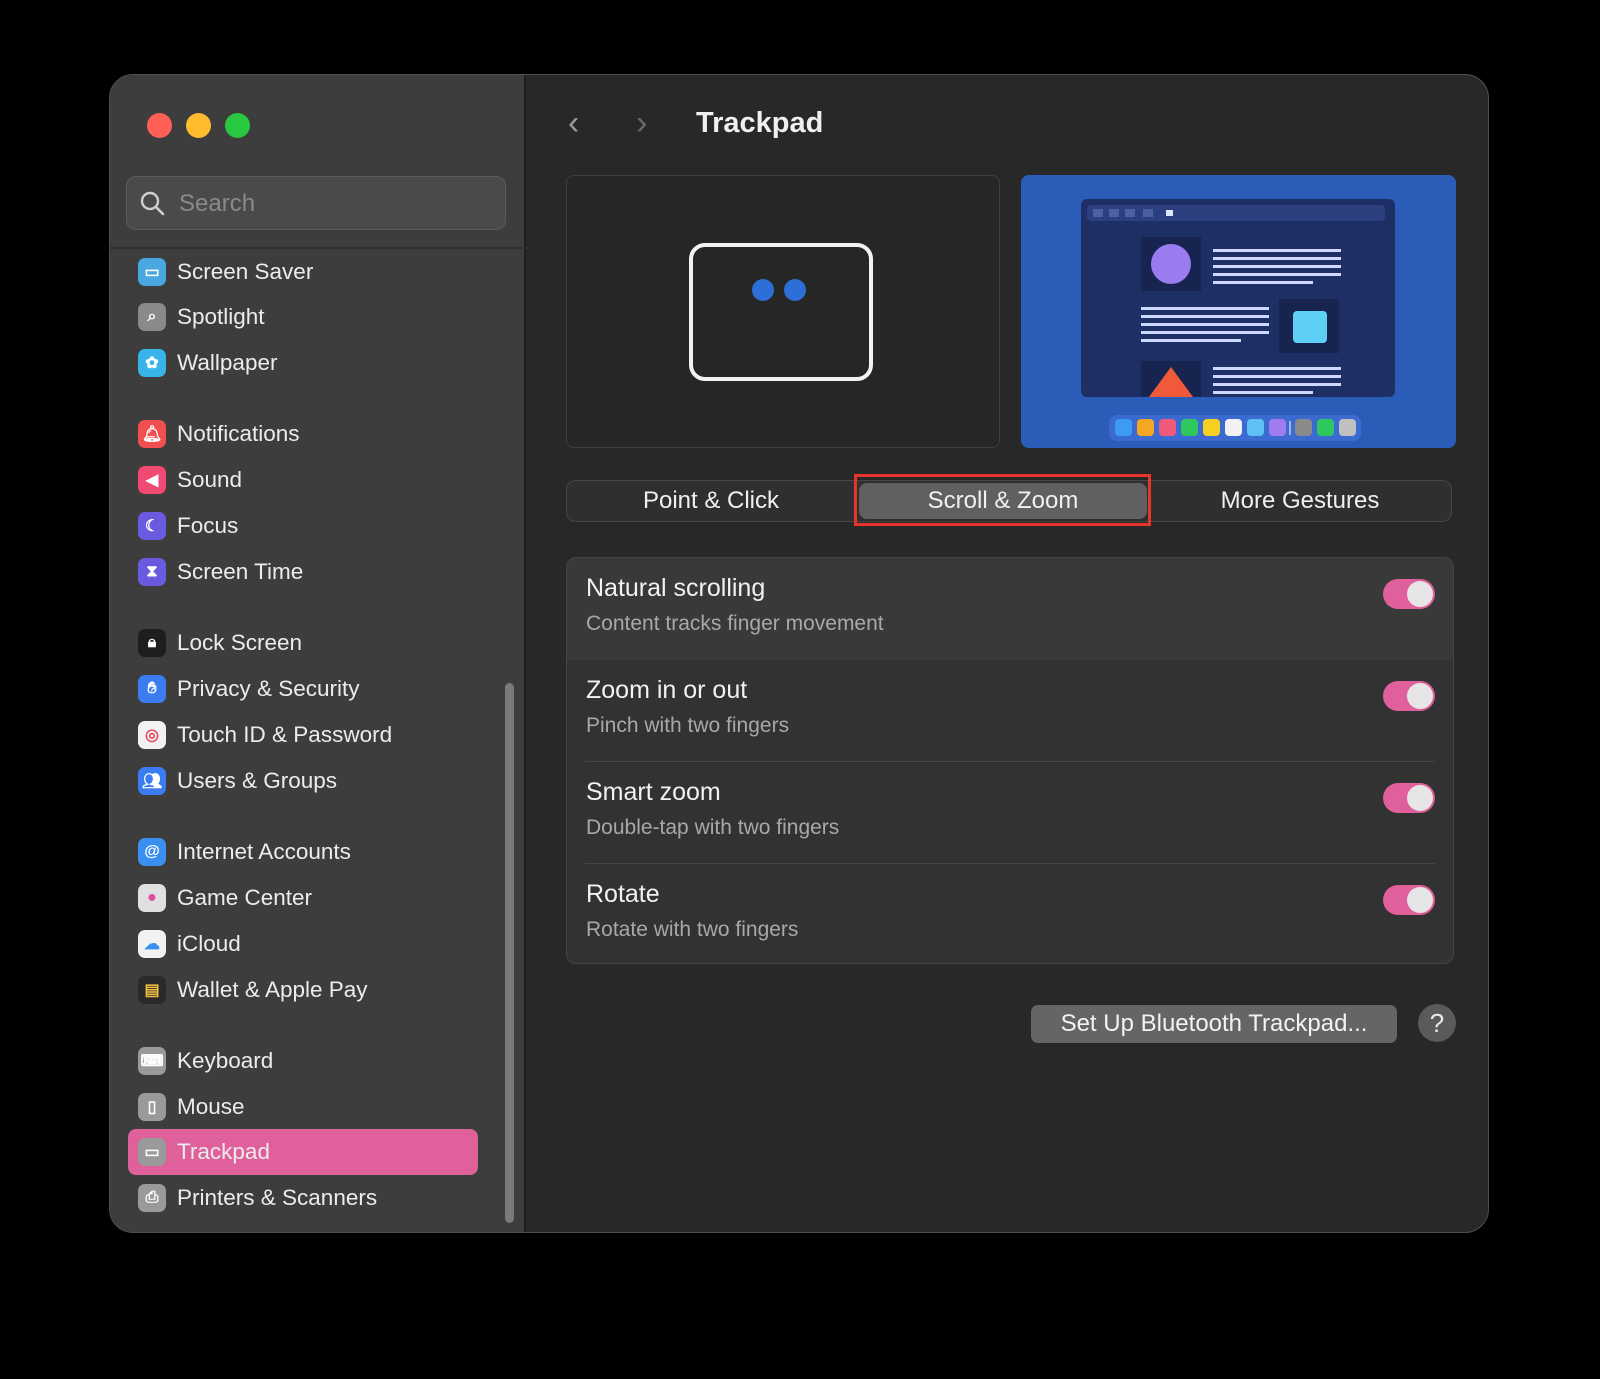 This screenshot has width=1600, height=1379. I want to click on setting-subtitle: Pinch with two fingers, so click(688, 725).